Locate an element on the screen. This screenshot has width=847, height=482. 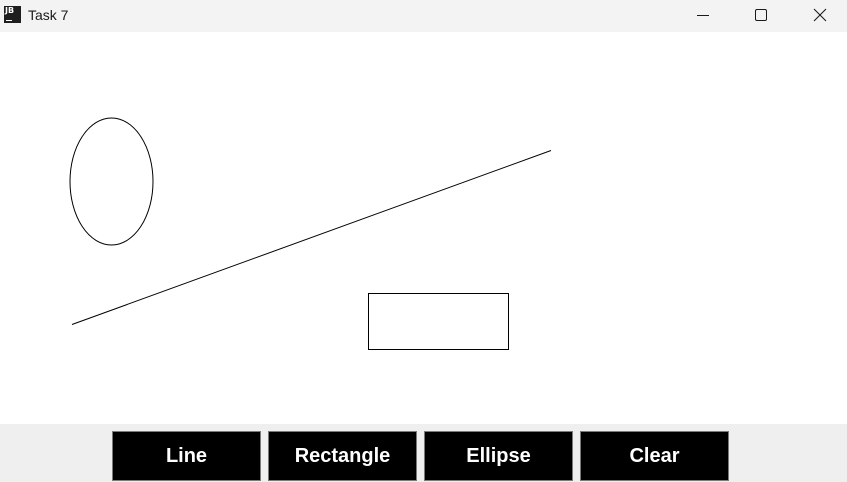
maximize-icon is located at coordinates (761, 15).